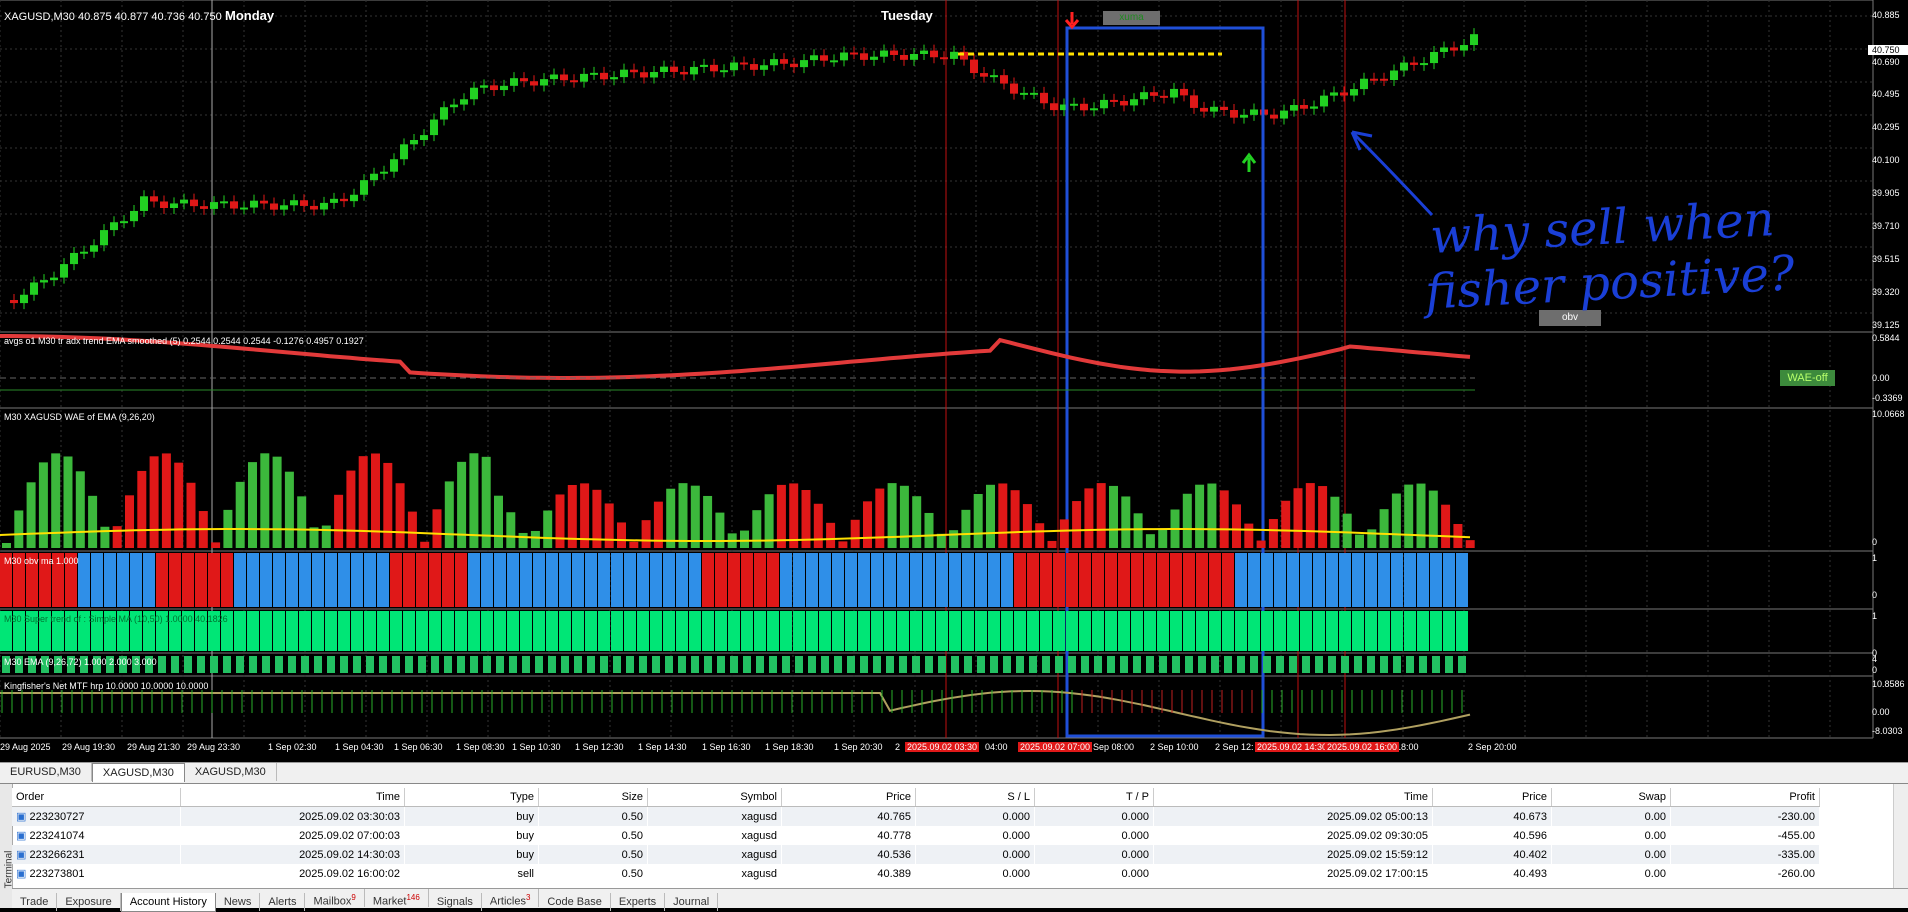 The height and width of the screenshot is (912, 1908). What do you see at coordinates (168, 902) in the screenshot?
I see `terminal-tab-account-history: Account History` at bounding box center [168, 902].